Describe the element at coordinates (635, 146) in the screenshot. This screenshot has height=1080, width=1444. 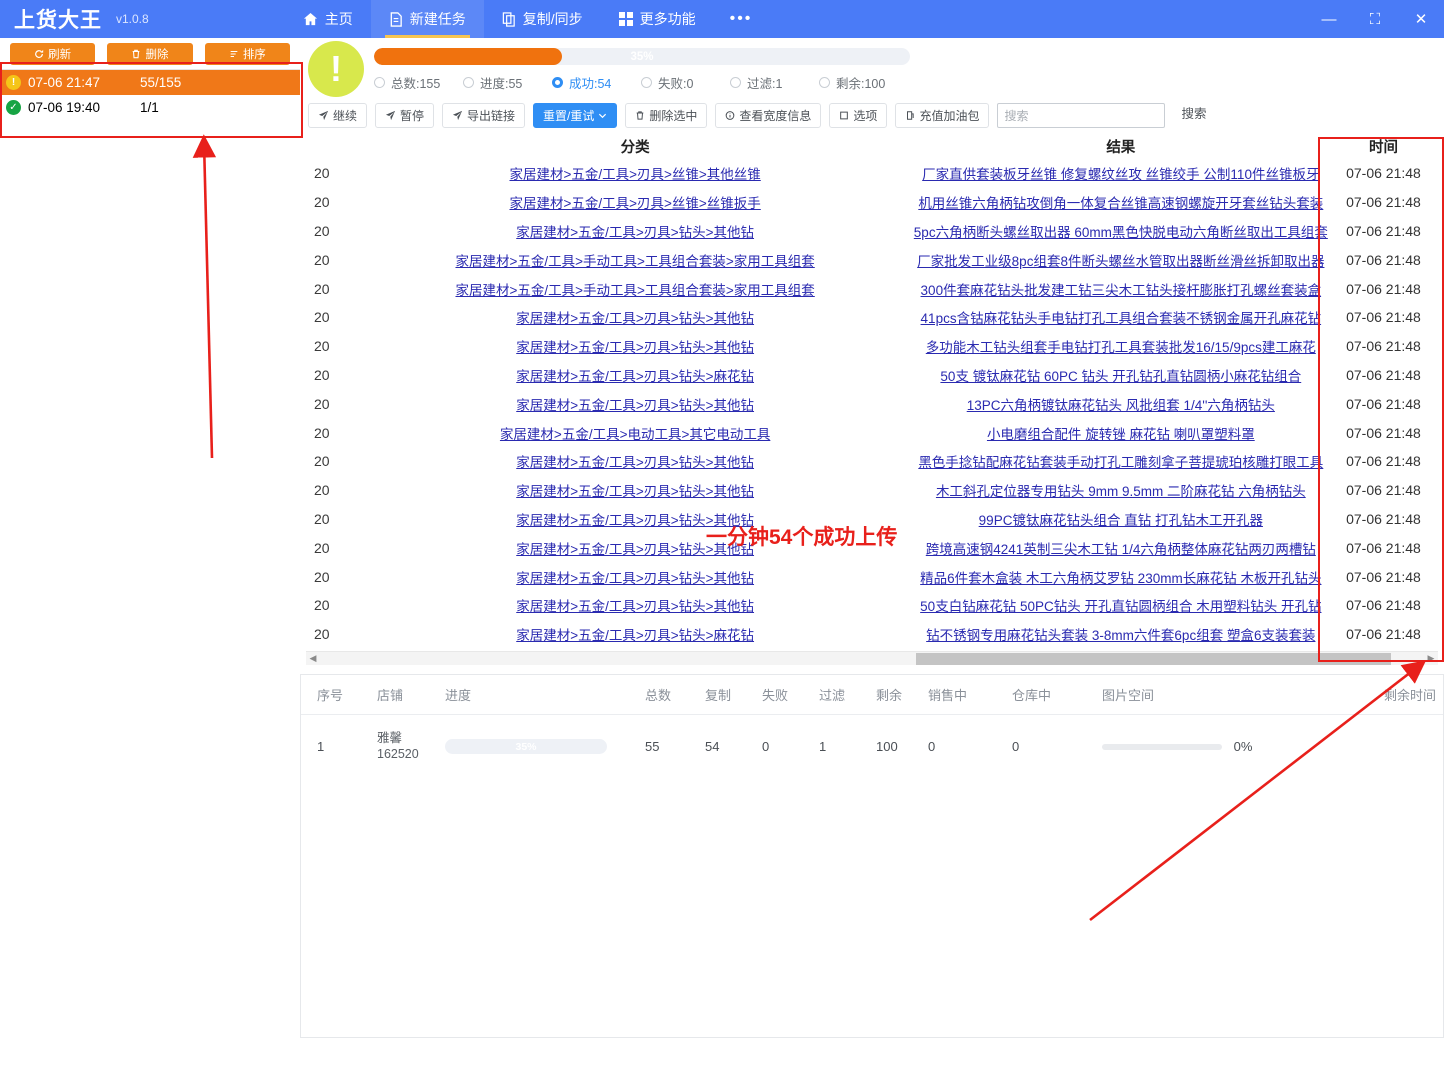
I see `header-category: 分类` at that location.